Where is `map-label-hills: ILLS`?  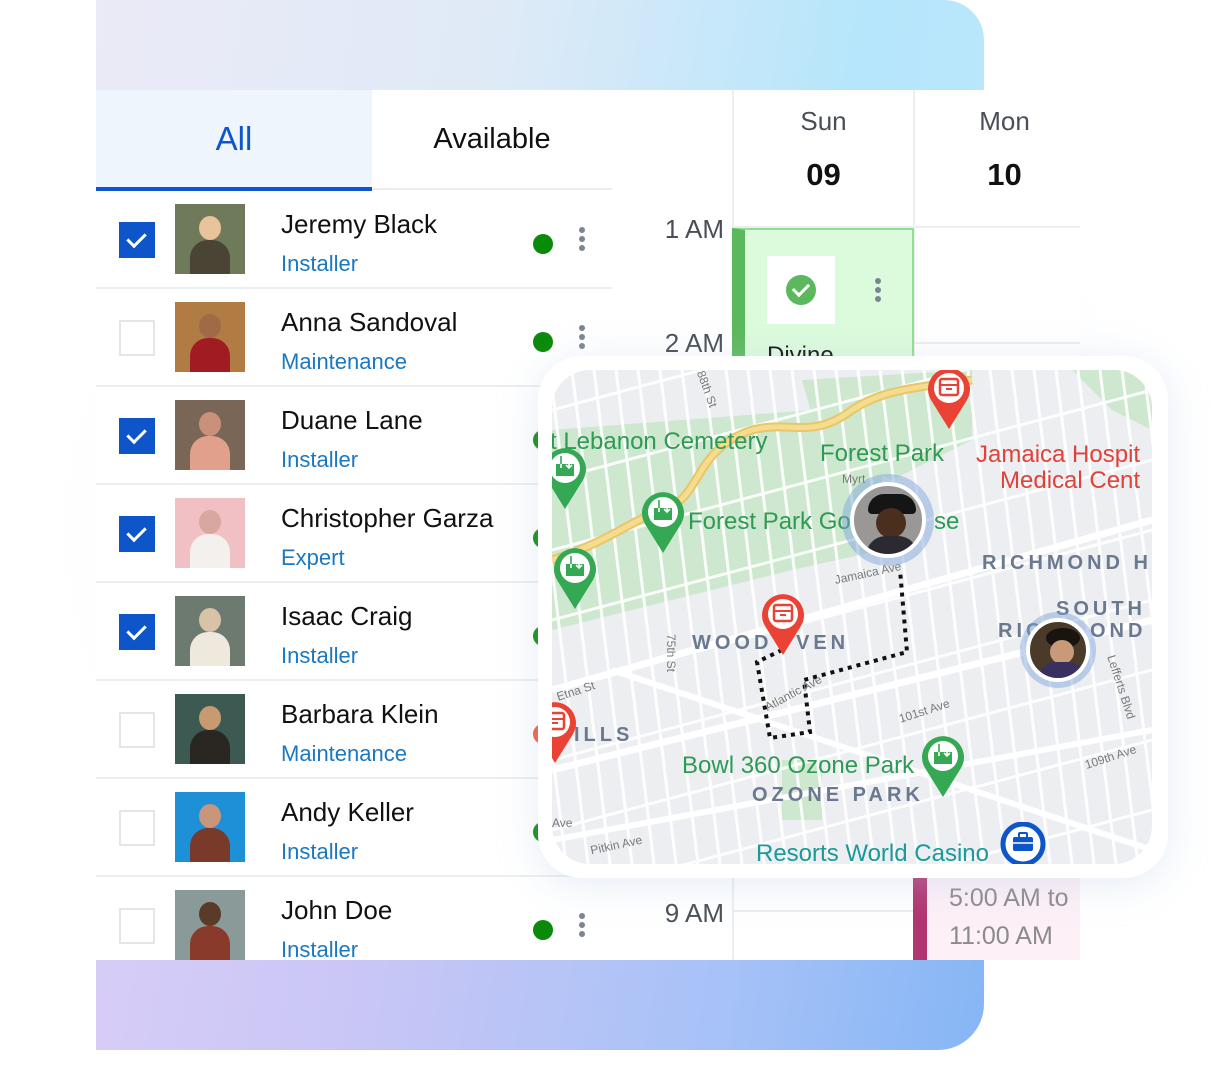 map-label-hills: ILLS is located at coordinates (604, 735).